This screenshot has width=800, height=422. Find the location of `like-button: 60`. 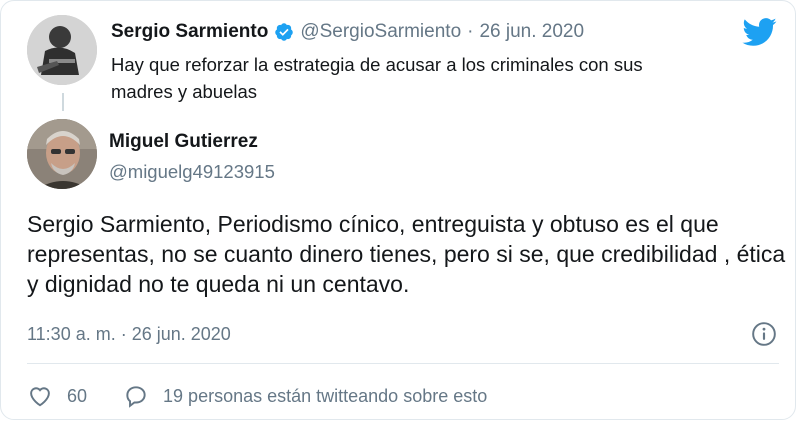

like-button: 60 is located at coordinates (75, 396).